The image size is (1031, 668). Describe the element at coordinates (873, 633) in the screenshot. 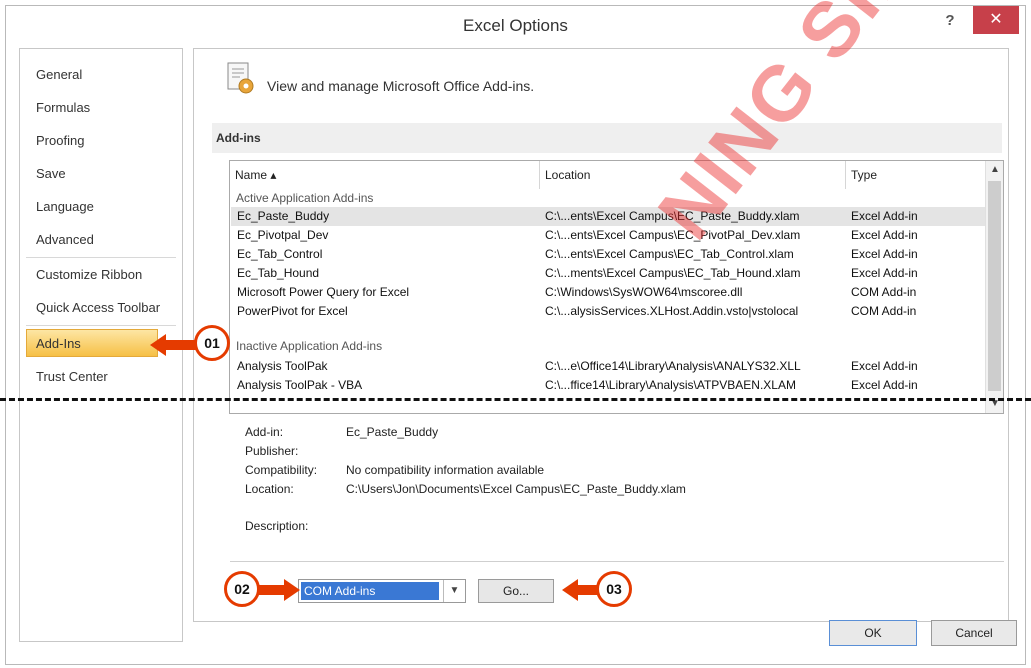

I see `ok-button: OK` at that location.